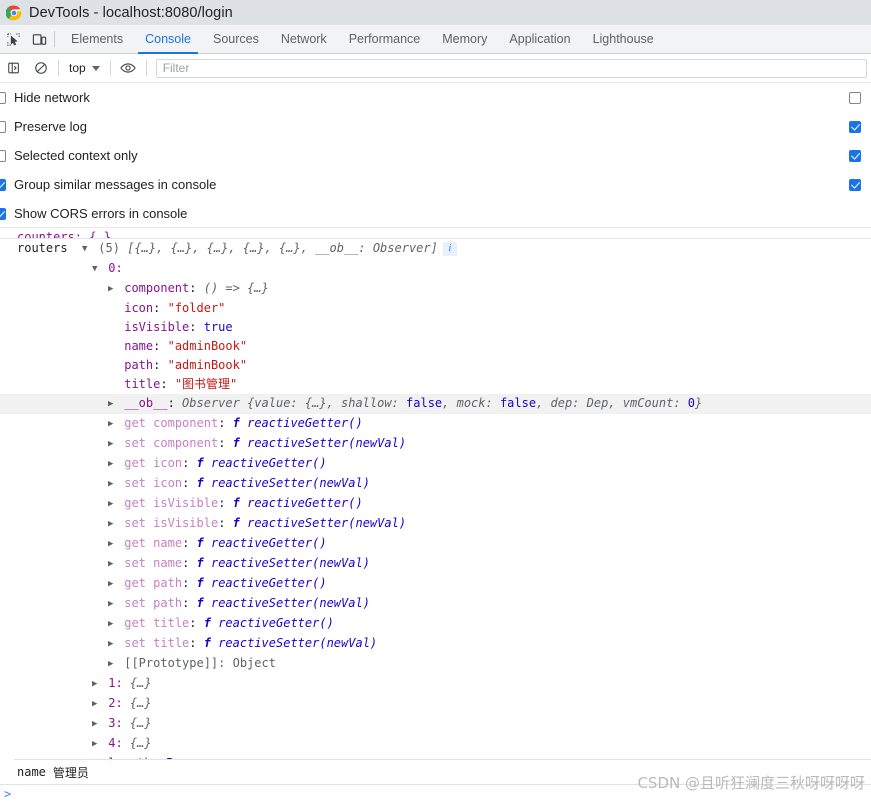 The image size is (871, 803). What do you see at coordinates (464, 39) in the screenshot?
I see `tab-memory: Memory` at bounding box center [464, 39].